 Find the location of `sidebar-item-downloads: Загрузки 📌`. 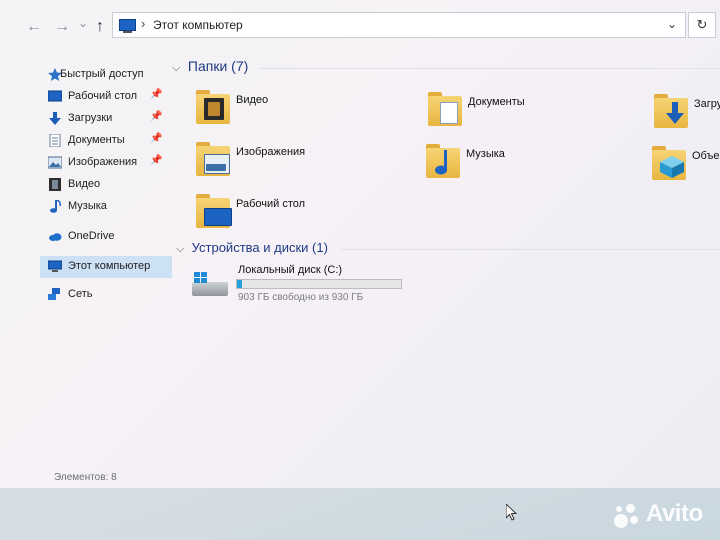

sidebar-item-downloads: Загрузки 📌 is located at coordinates (106, 119).